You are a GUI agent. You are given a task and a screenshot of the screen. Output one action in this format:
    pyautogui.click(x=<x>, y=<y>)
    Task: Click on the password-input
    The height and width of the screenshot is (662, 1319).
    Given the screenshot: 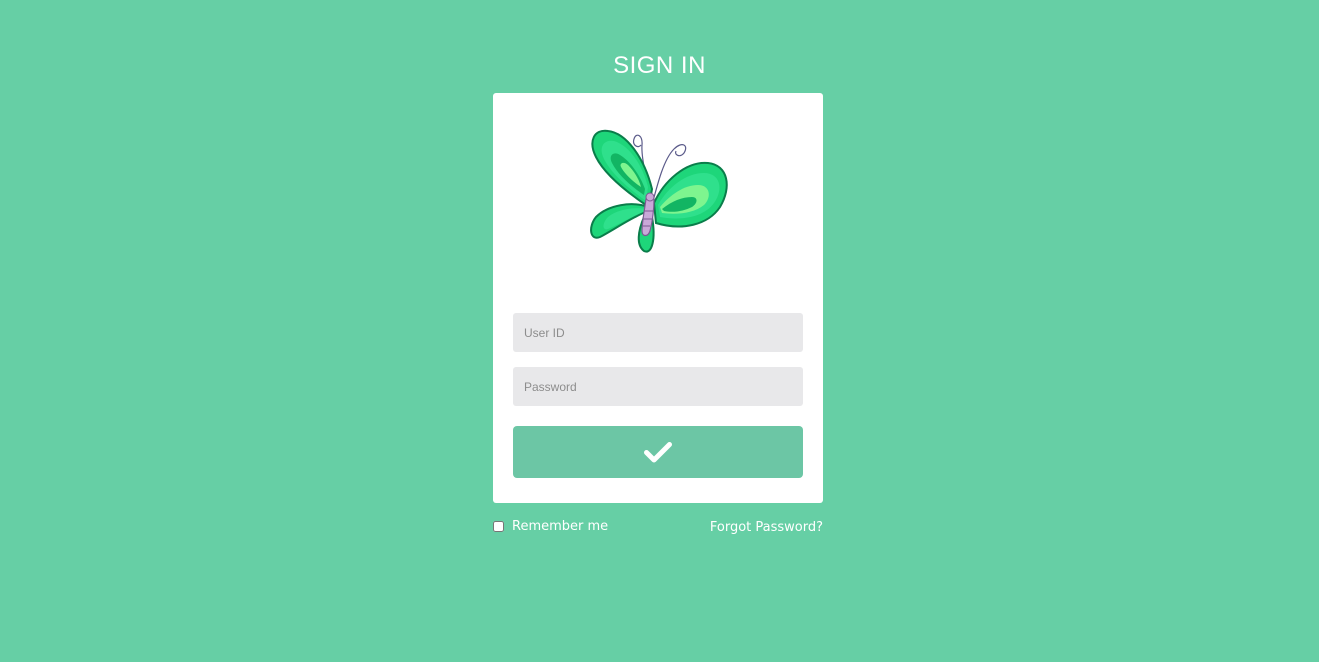 What is the action you would take?
    pyautogui.click(x=658, y=386)
    